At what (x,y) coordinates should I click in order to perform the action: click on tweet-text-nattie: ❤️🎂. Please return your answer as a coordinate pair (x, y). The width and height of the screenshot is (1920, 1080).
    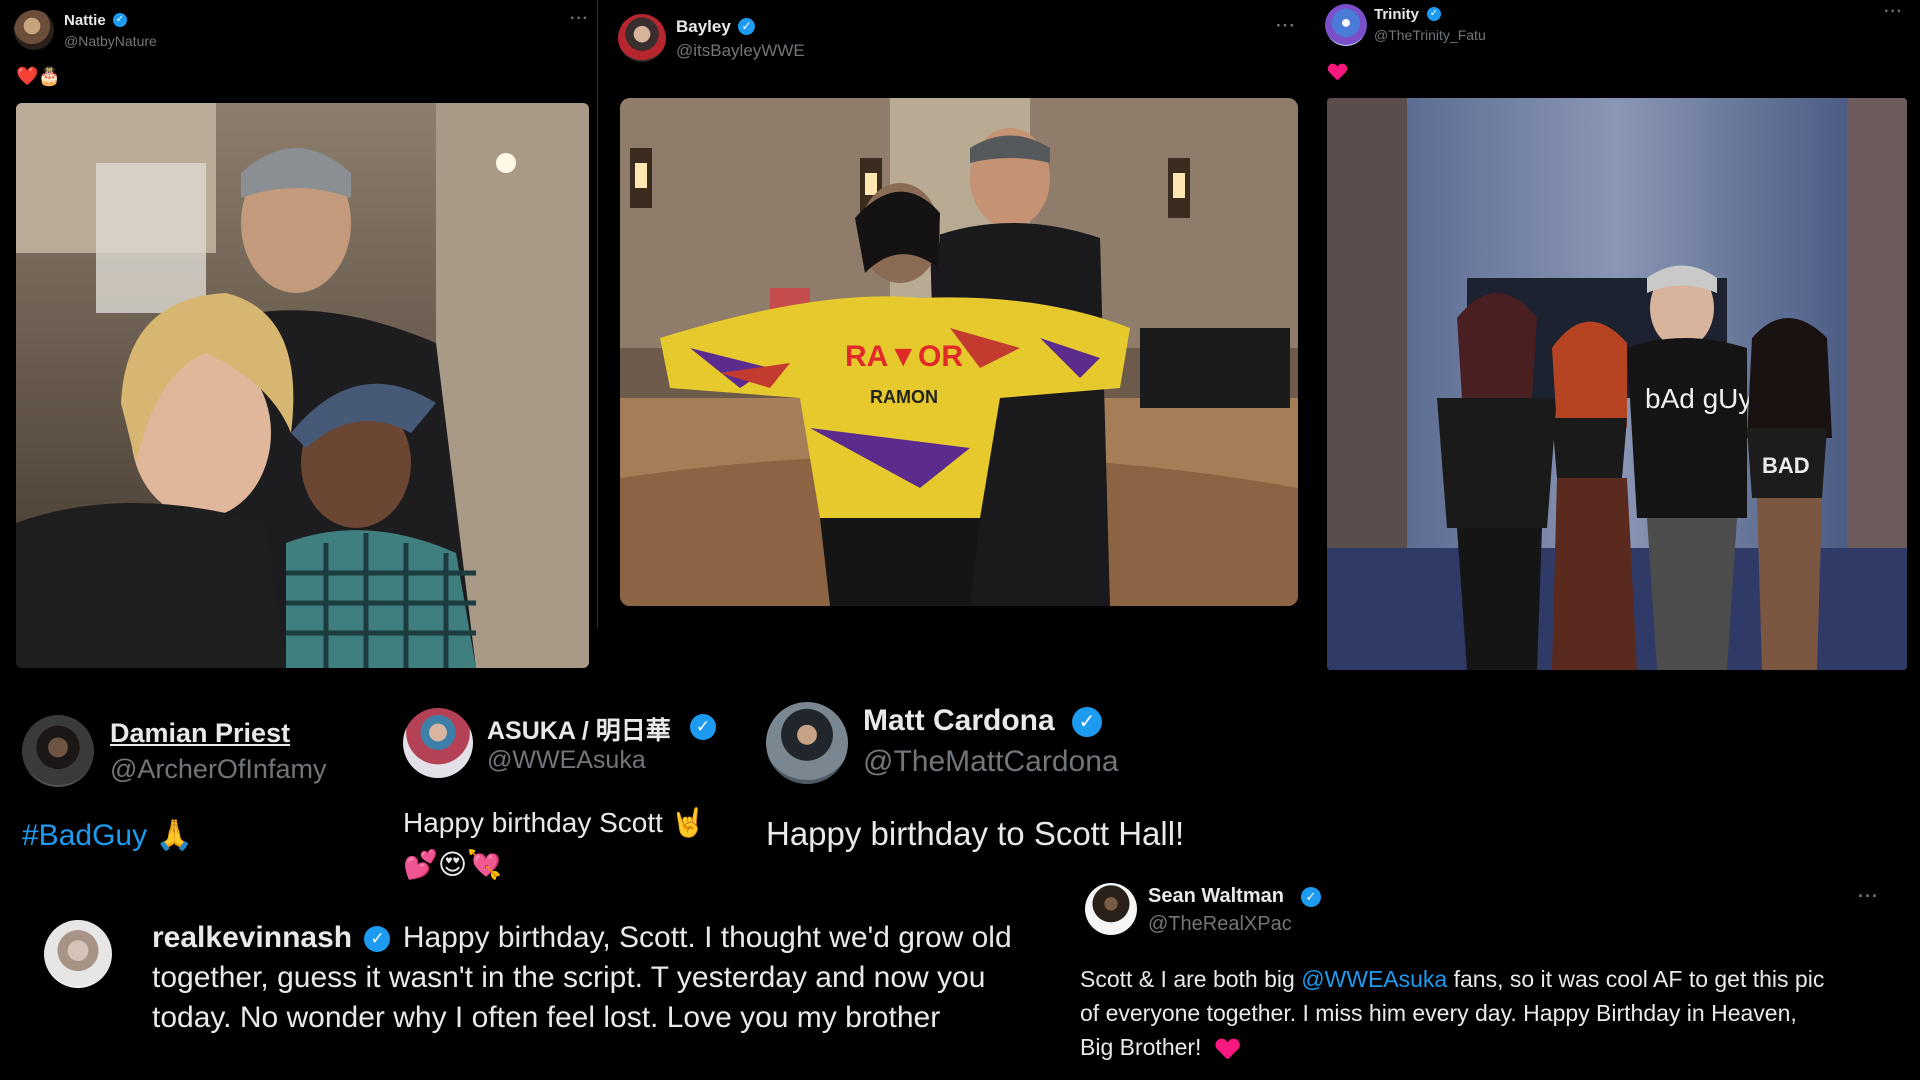
    Looking at the image, I should click on (38, 76).